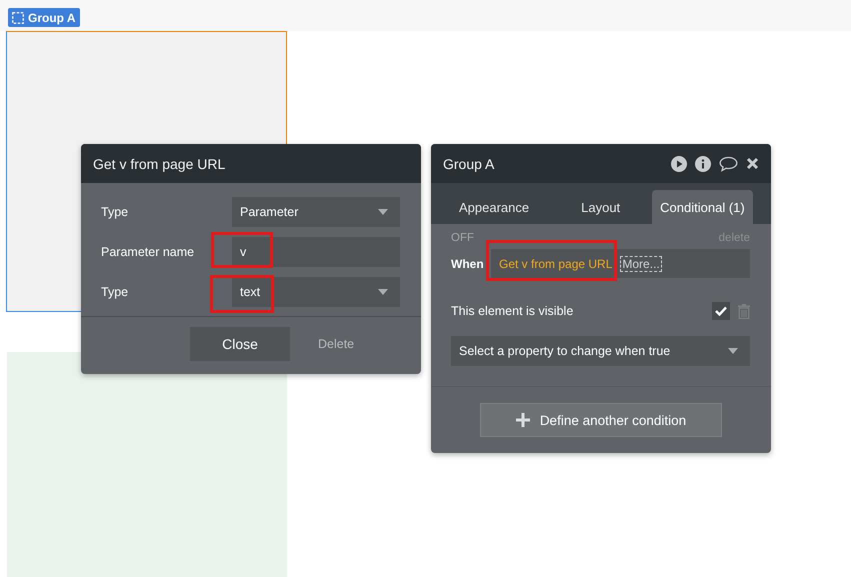 The width and height of the screenshot is (851, 577). What do you see at coordinates (147, 252) in the screenshot?
I see `field-label: Parameter name` at bounding box center [147, 252].